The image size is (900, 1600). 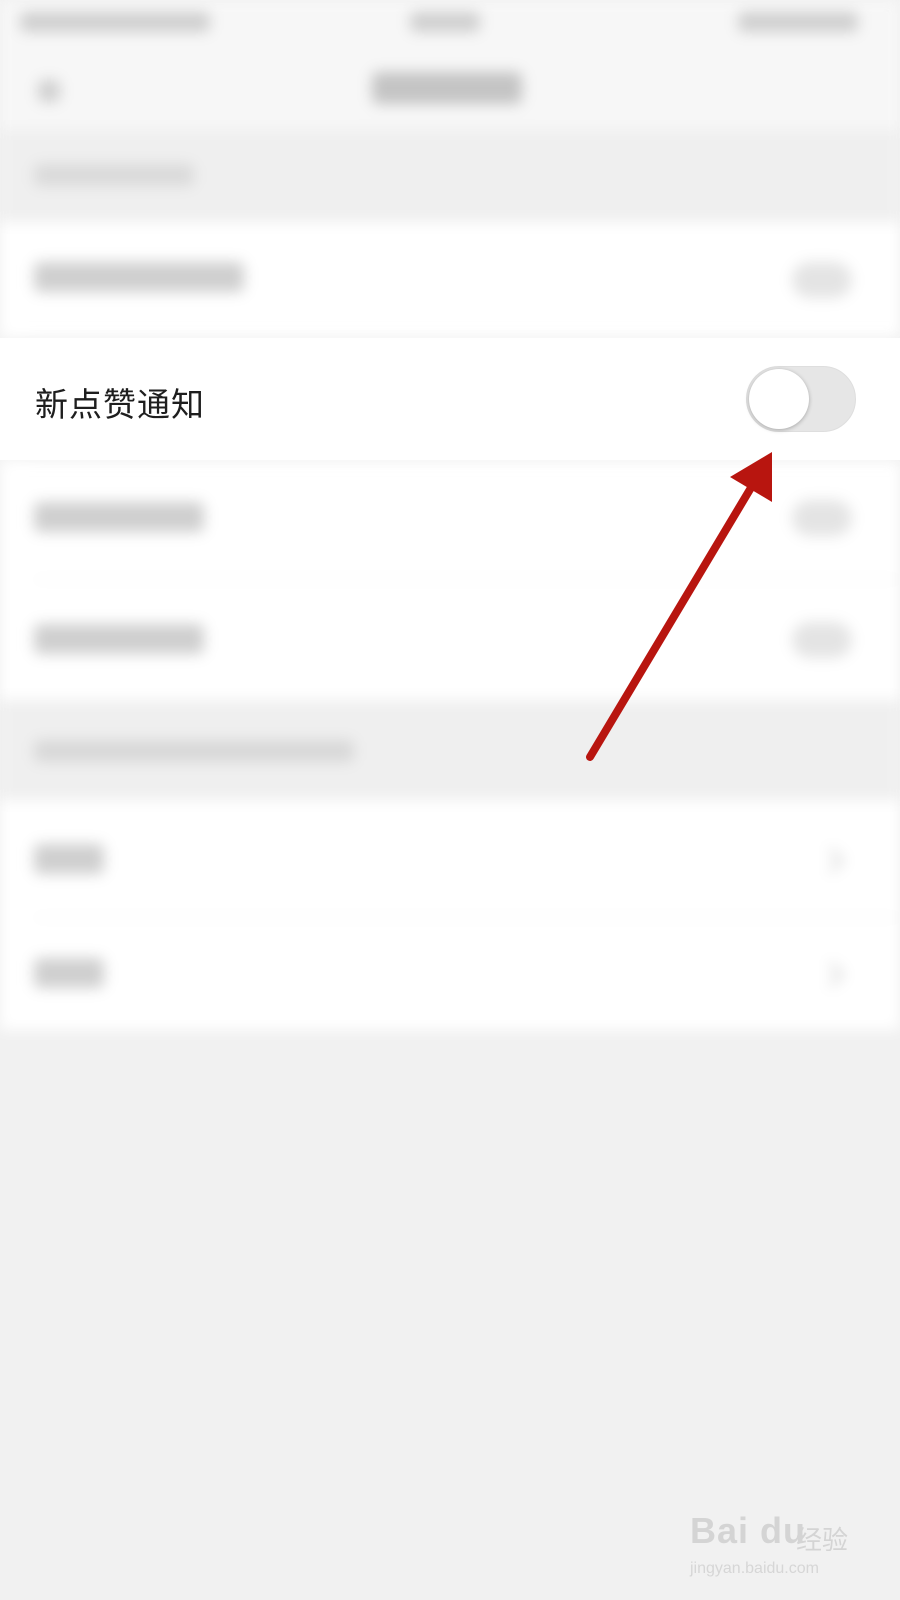 I want to click on baidu-jingyan-watermark: Bai du 经验 jingyan.baidu.com, so click(x=773, y=1545).